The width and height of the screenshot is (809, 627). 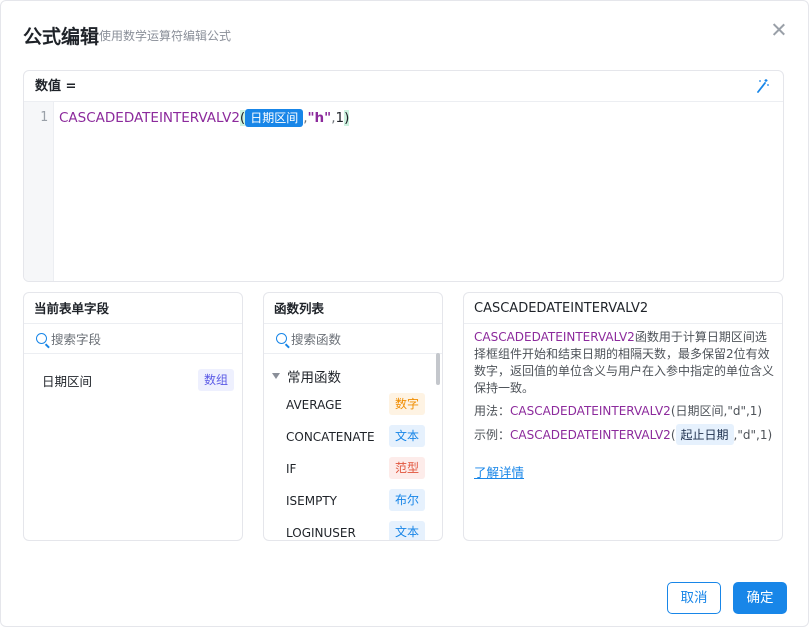 I want to click on field-item: 日期区间 数组, so click(x=133, y=379).